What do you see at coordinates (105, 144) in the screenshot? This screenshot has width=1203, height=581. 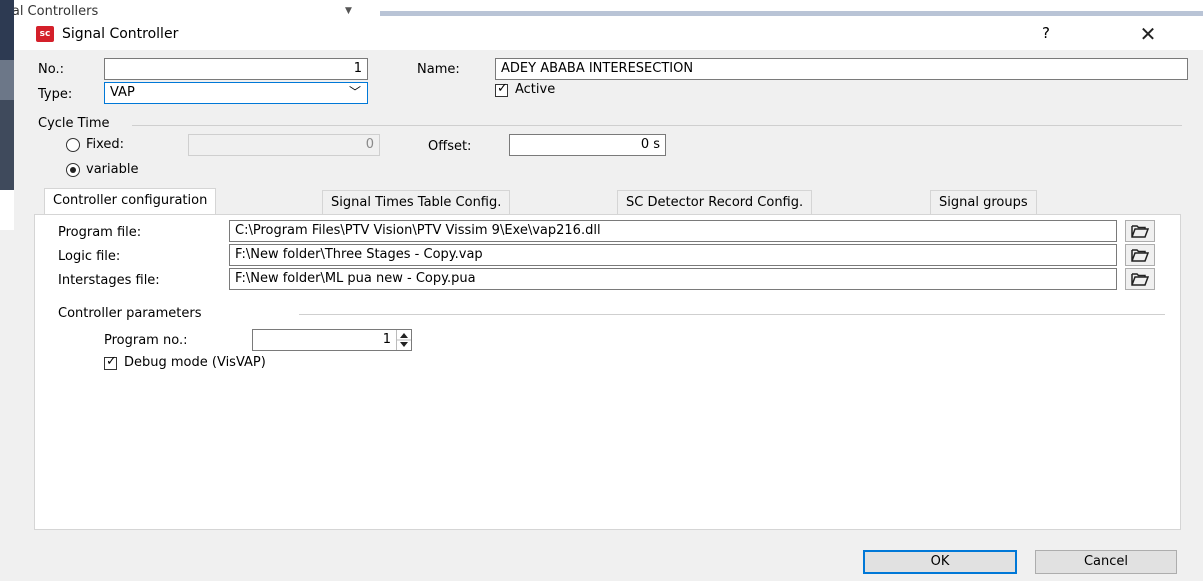 I see `fixed-label: Fixed:` at bounding box center [105, 144].